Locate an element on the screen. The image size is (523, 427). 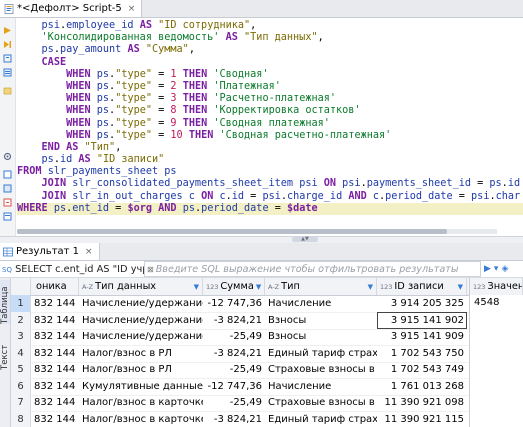
code-line: CASE is located at coordinates (270, 63).